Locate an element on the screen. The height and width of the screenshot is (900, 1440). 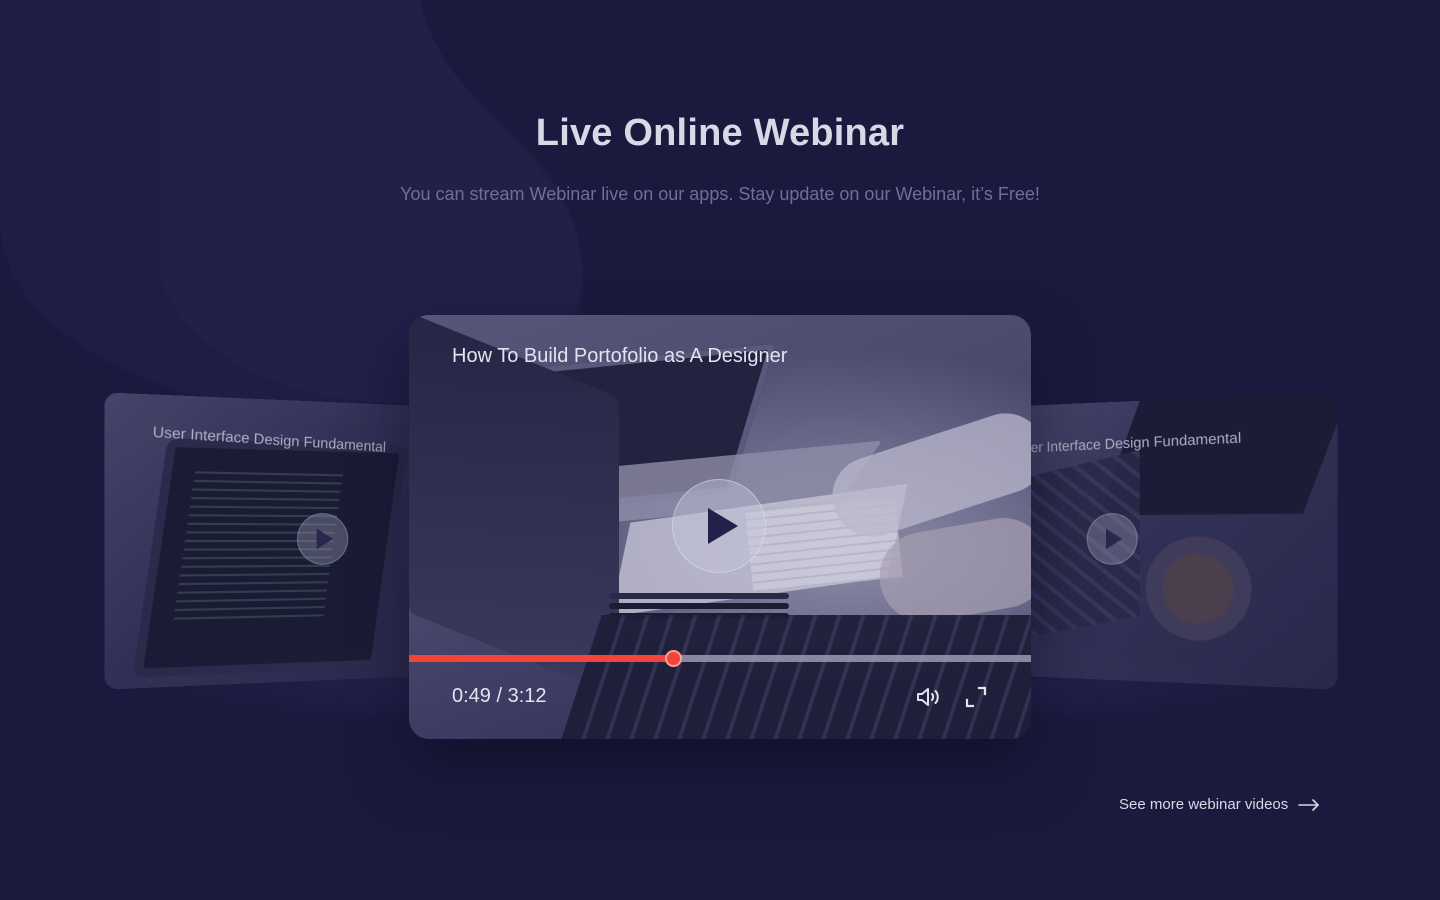
fullscreen-icon is located at coordinates (976, 697).